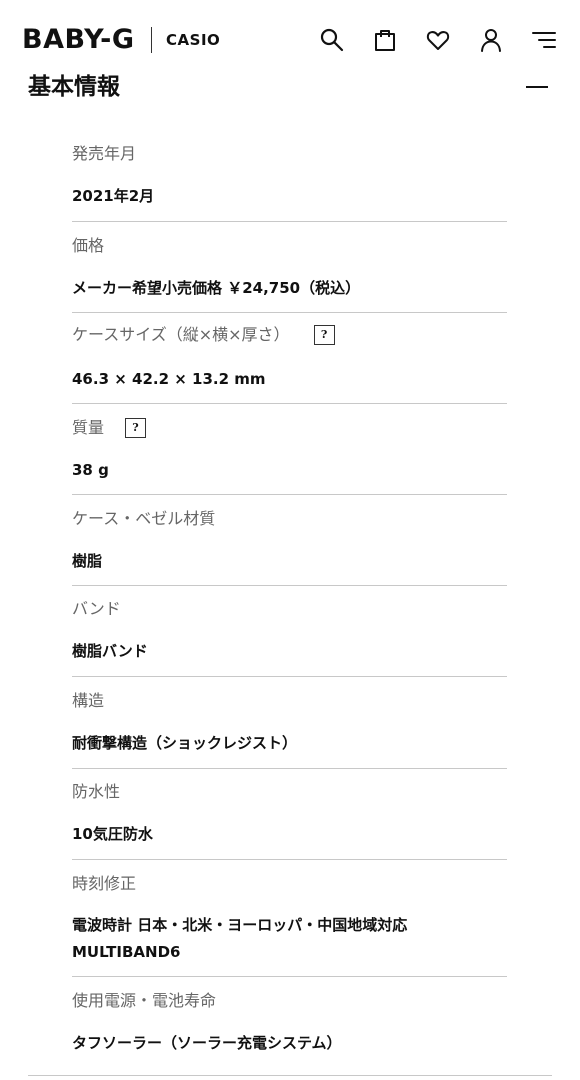 This screenshot has width=580, height=1080. What do you see at coordinates (126, 952) in the screenshot?
I see `spec-value-line2: MULTIBAND6` at bounding box center [126, 952].